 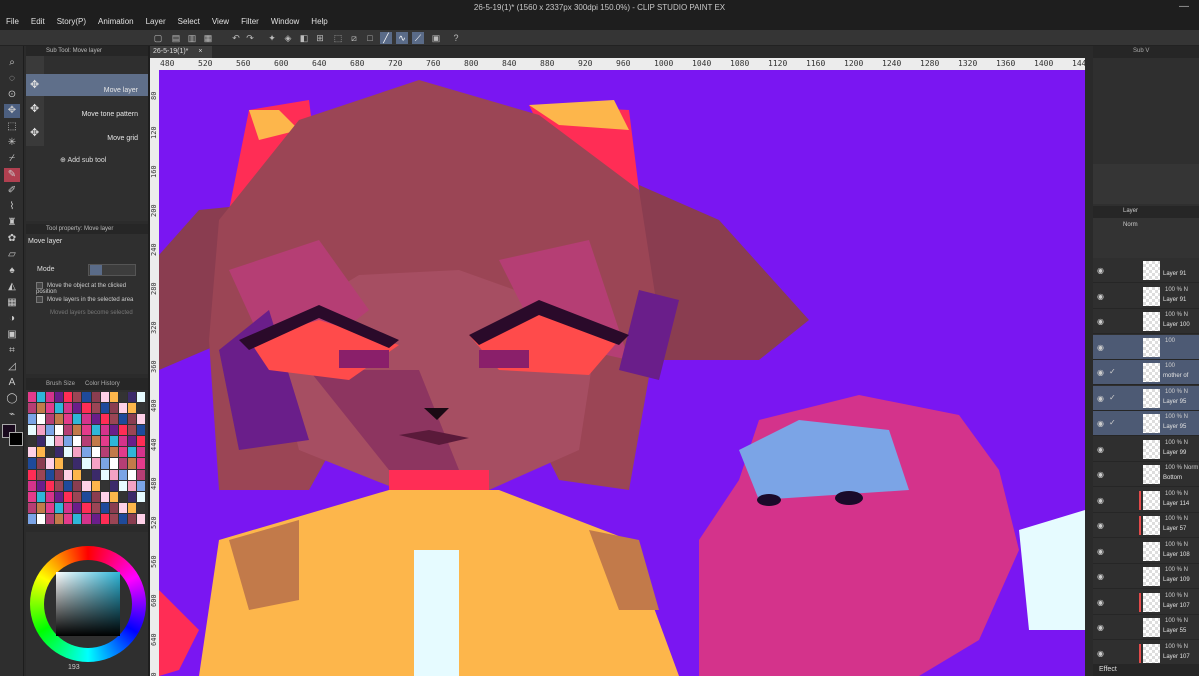 I want to click on layer-row: ◉ 100 % N Layer 99, so click(x=1146, y=449).